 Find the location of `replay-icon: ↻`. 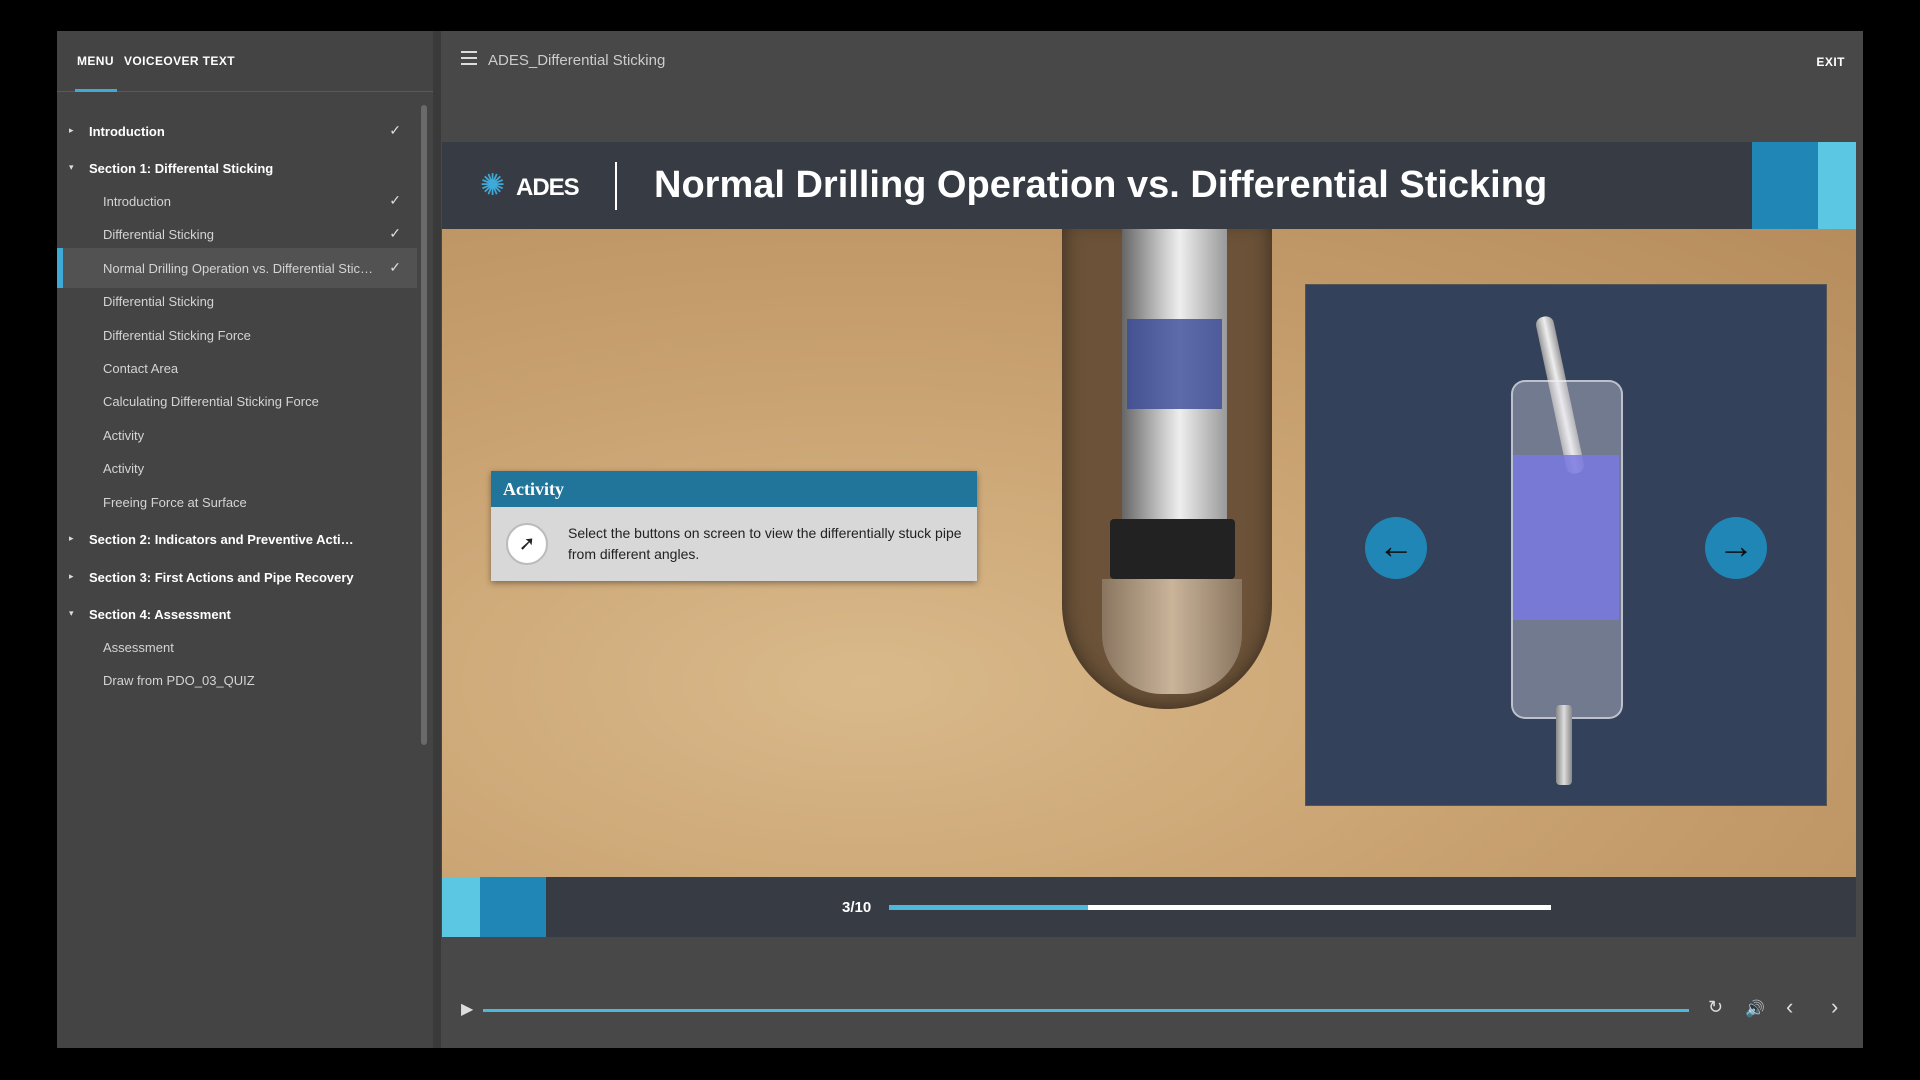

replay-icon: ↻ is located at coordinates (1715, 1007).